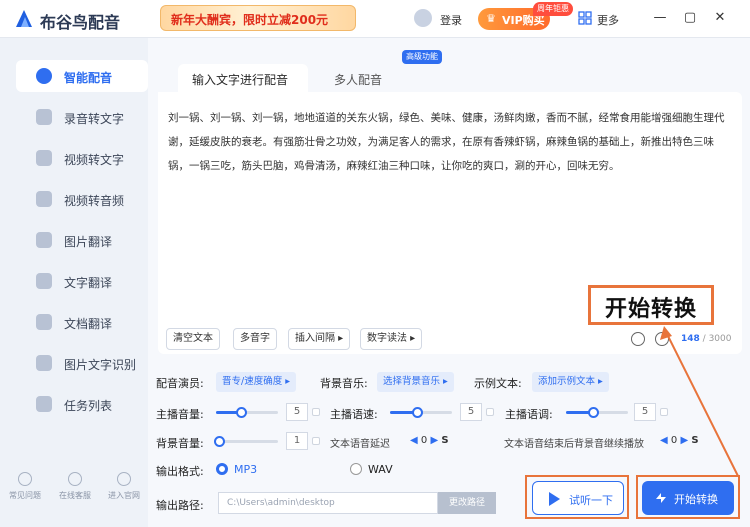 The width and height of the screenshot is (750, 527). What do you see at coordinates (490, 412) in the screenshot?
I see `speed-lock-icon` at bounding box center [490, 412].